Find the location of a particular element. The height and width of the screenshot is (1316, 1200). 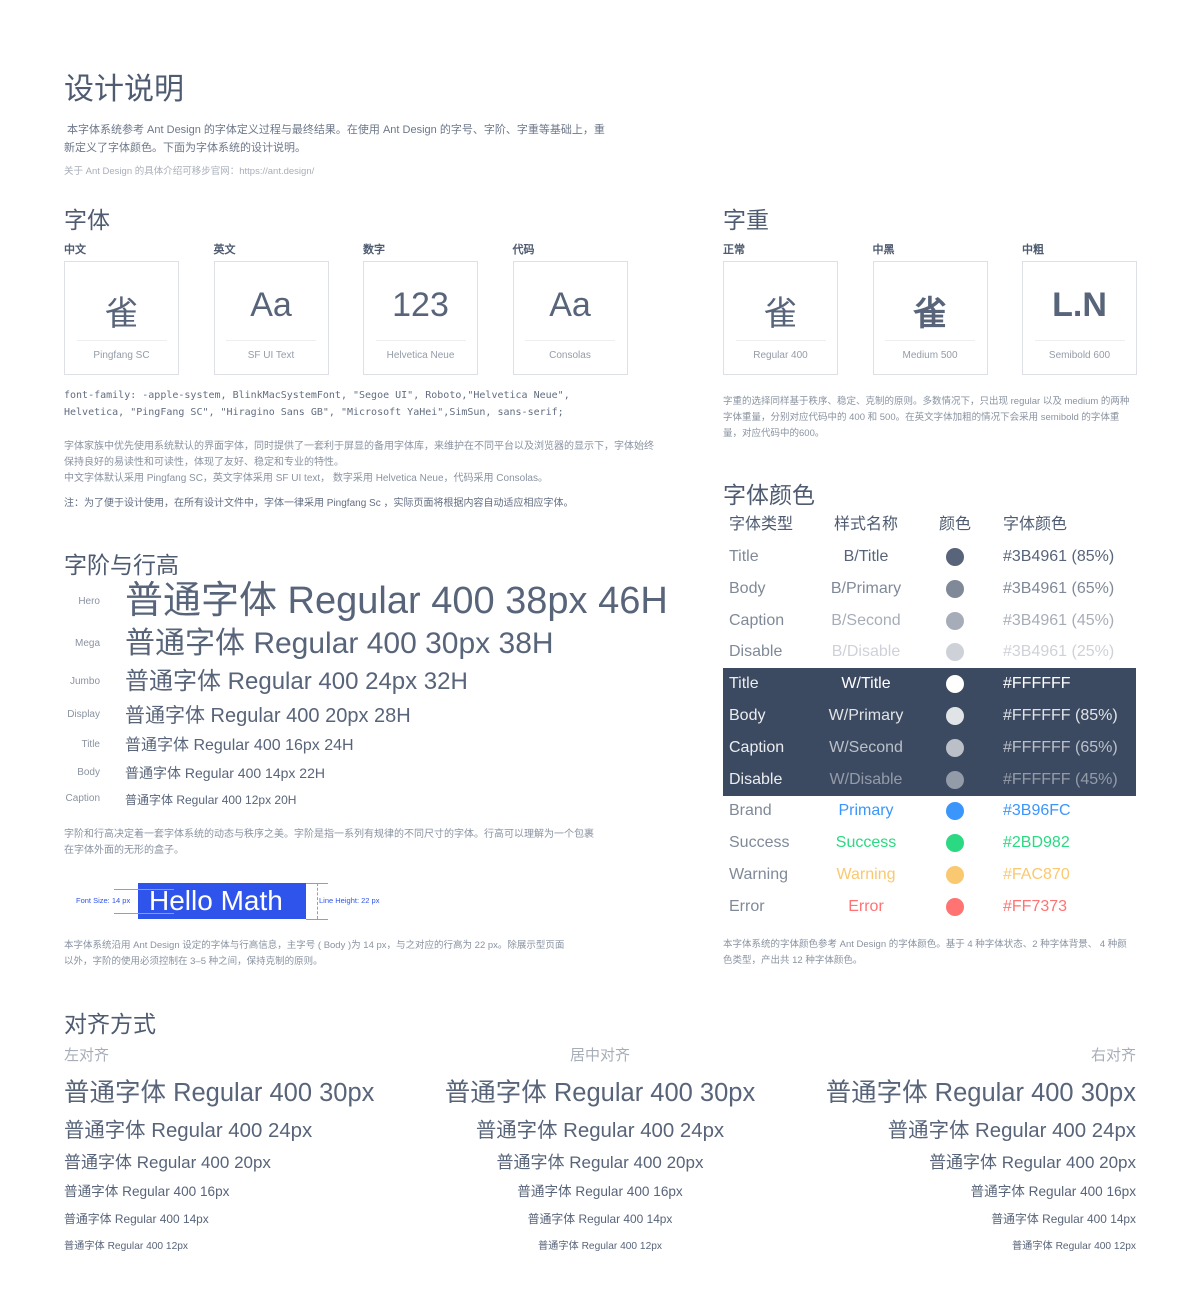

font-glyph: 123 is located at coordinates (420, 305).